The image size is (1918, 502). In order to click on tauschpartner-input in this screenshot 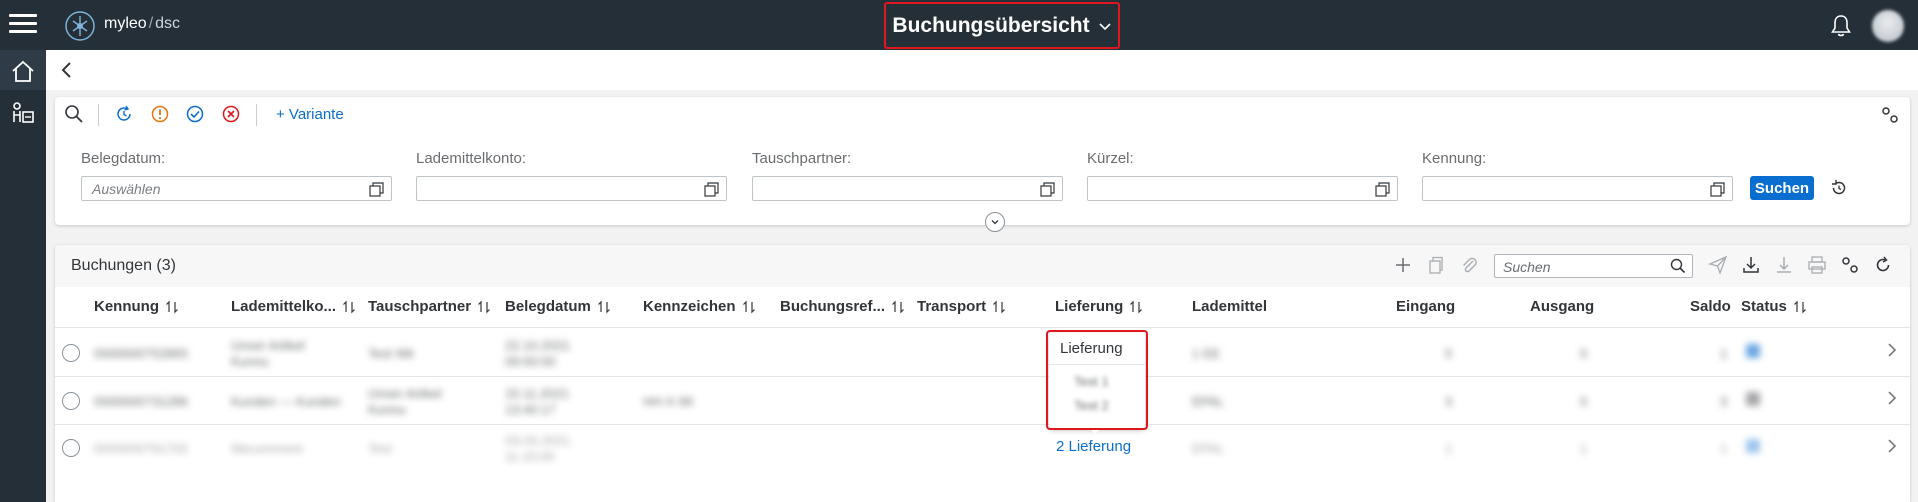, I will do `click(907, 188)`.